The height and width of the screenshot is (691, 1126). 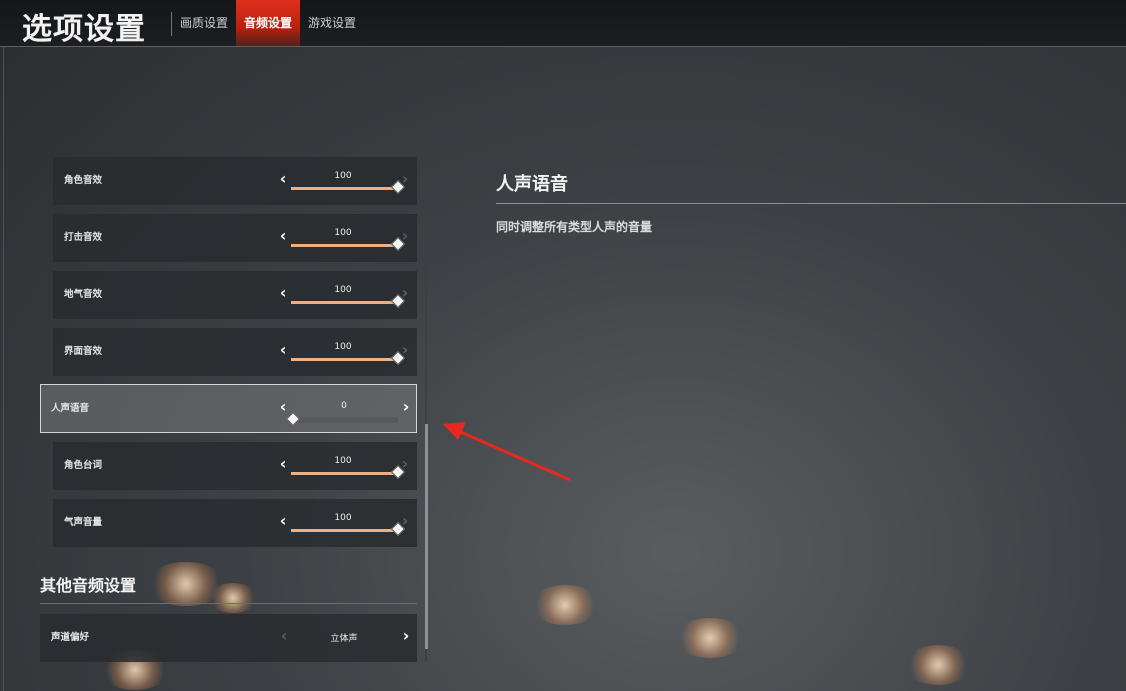 What do you see at coordinates (507, 452) in the screenshot?
I see `annotation-arrow-icon` at bounding box center [507, 452].